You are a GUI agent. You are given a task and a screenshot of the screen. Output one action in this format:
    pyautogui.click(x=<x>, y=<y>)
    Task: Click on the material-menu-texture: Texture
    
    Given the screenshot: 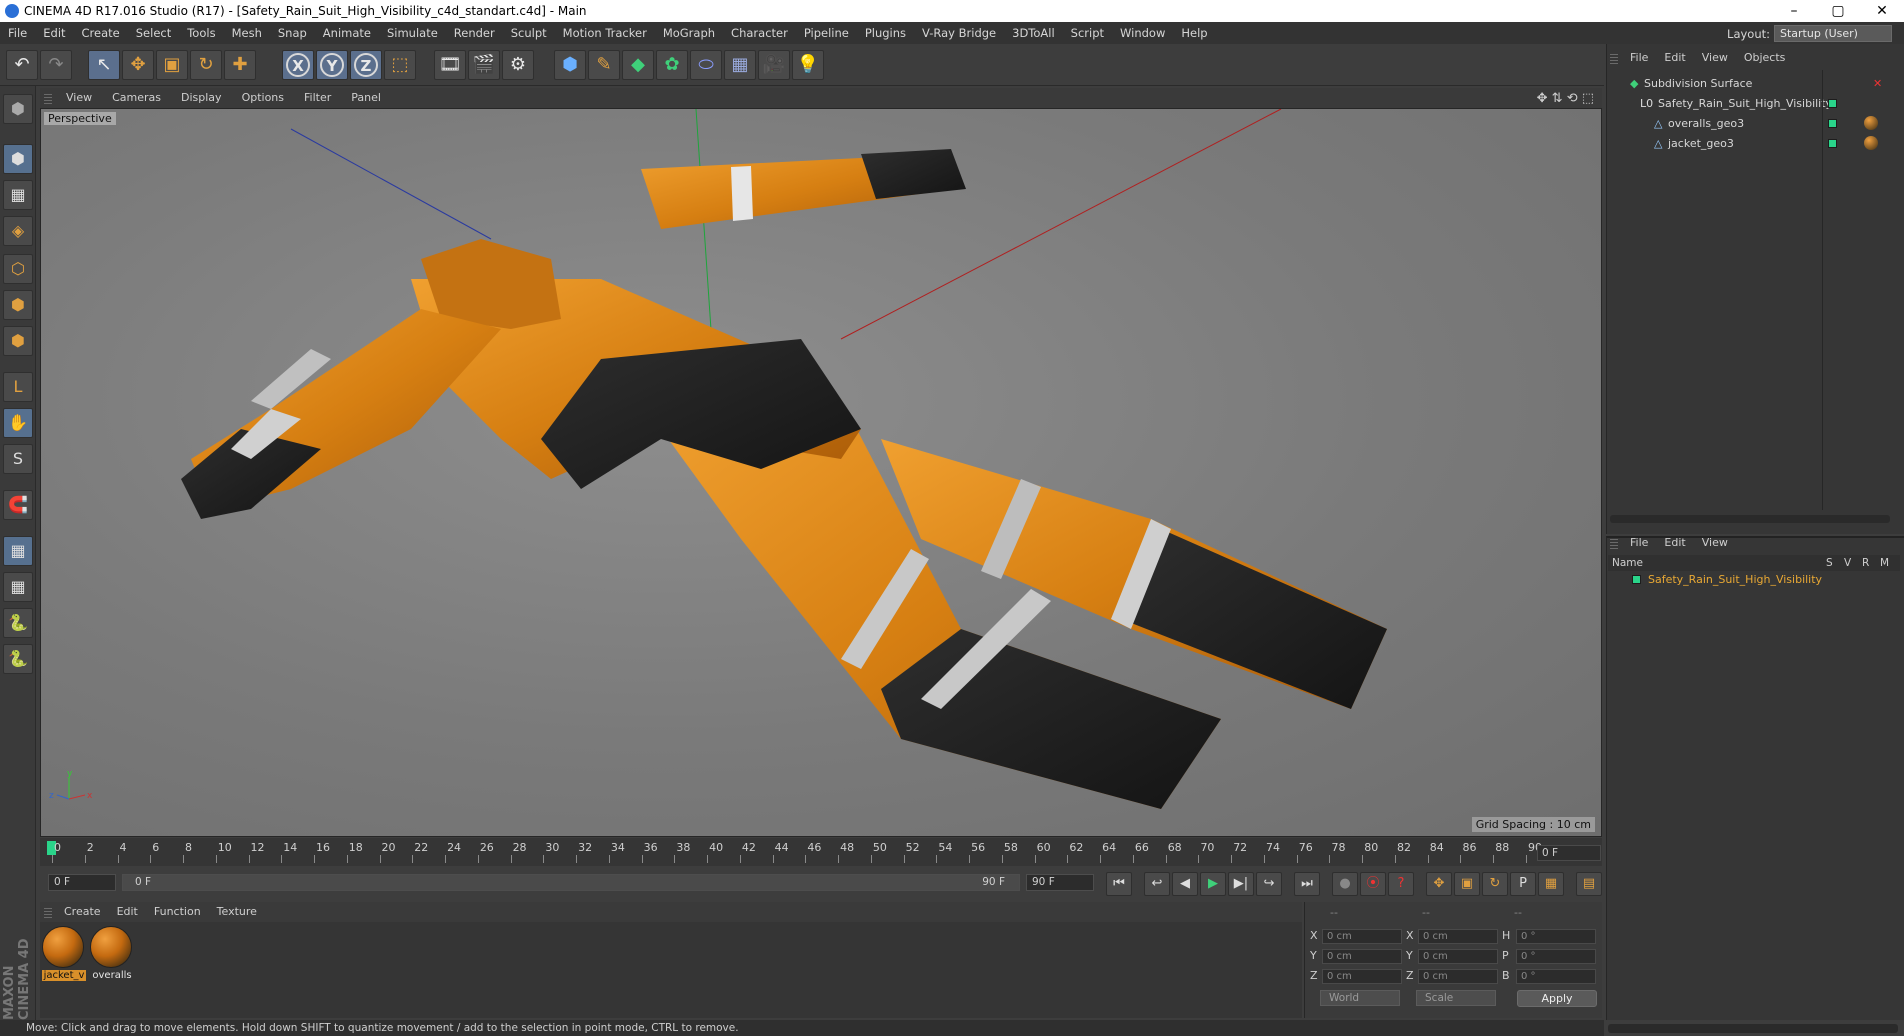 What is the action you would take?
    pyautogui.click(x=237, y=912)
    